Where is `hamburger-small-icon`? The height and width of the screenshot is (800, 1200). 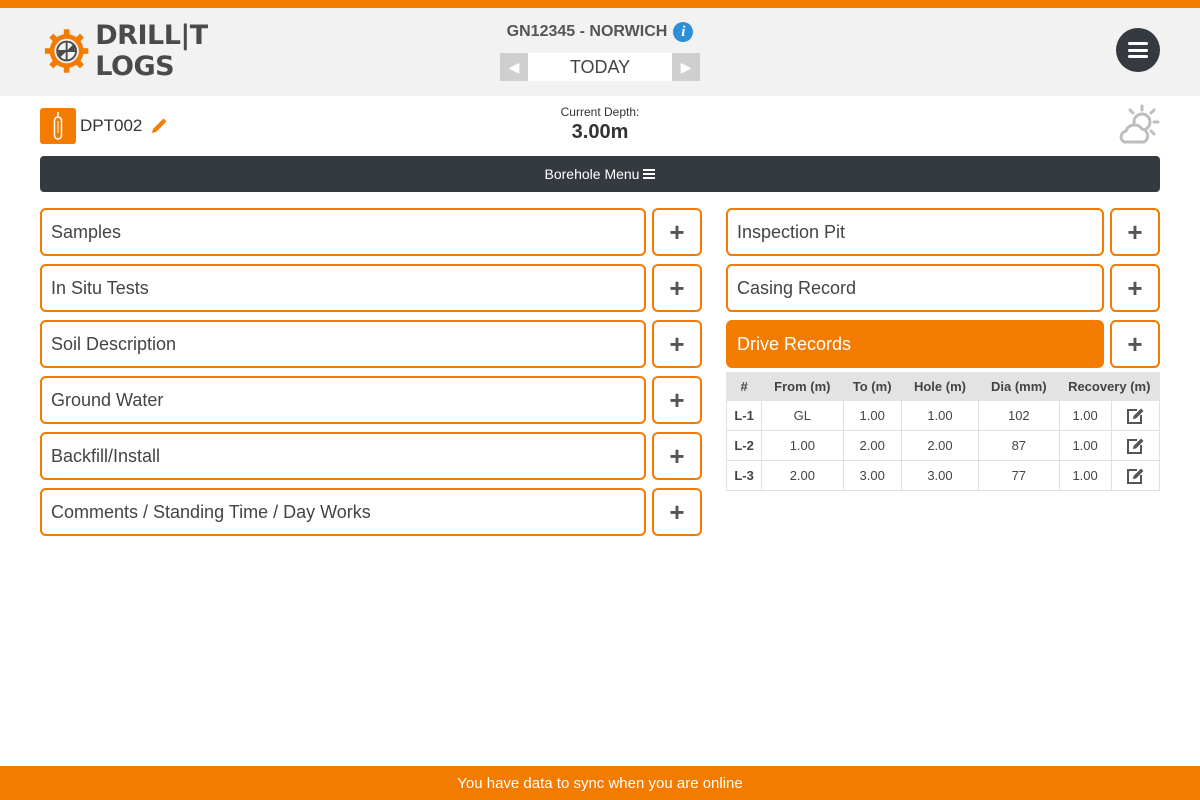 hamburger-small-icon is located at coordinates (649, 174).